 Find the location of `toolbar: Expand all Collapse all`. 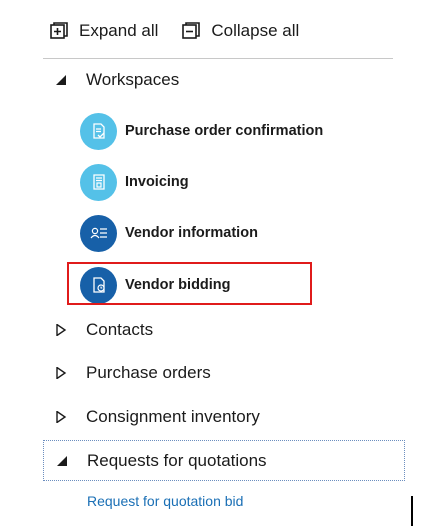

toolbar: Expand all Collapse all is located at coordinates (186, 31).